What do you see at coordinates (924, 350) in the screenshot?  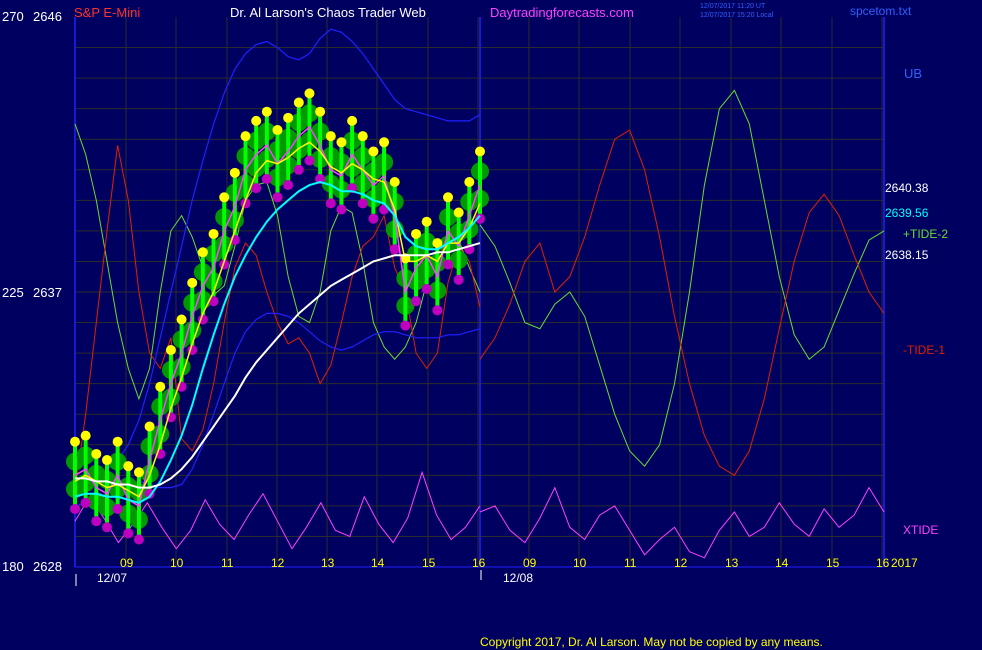 I see `tide-minus1-label: -TIDE-1` at bounding box center [924, 350].